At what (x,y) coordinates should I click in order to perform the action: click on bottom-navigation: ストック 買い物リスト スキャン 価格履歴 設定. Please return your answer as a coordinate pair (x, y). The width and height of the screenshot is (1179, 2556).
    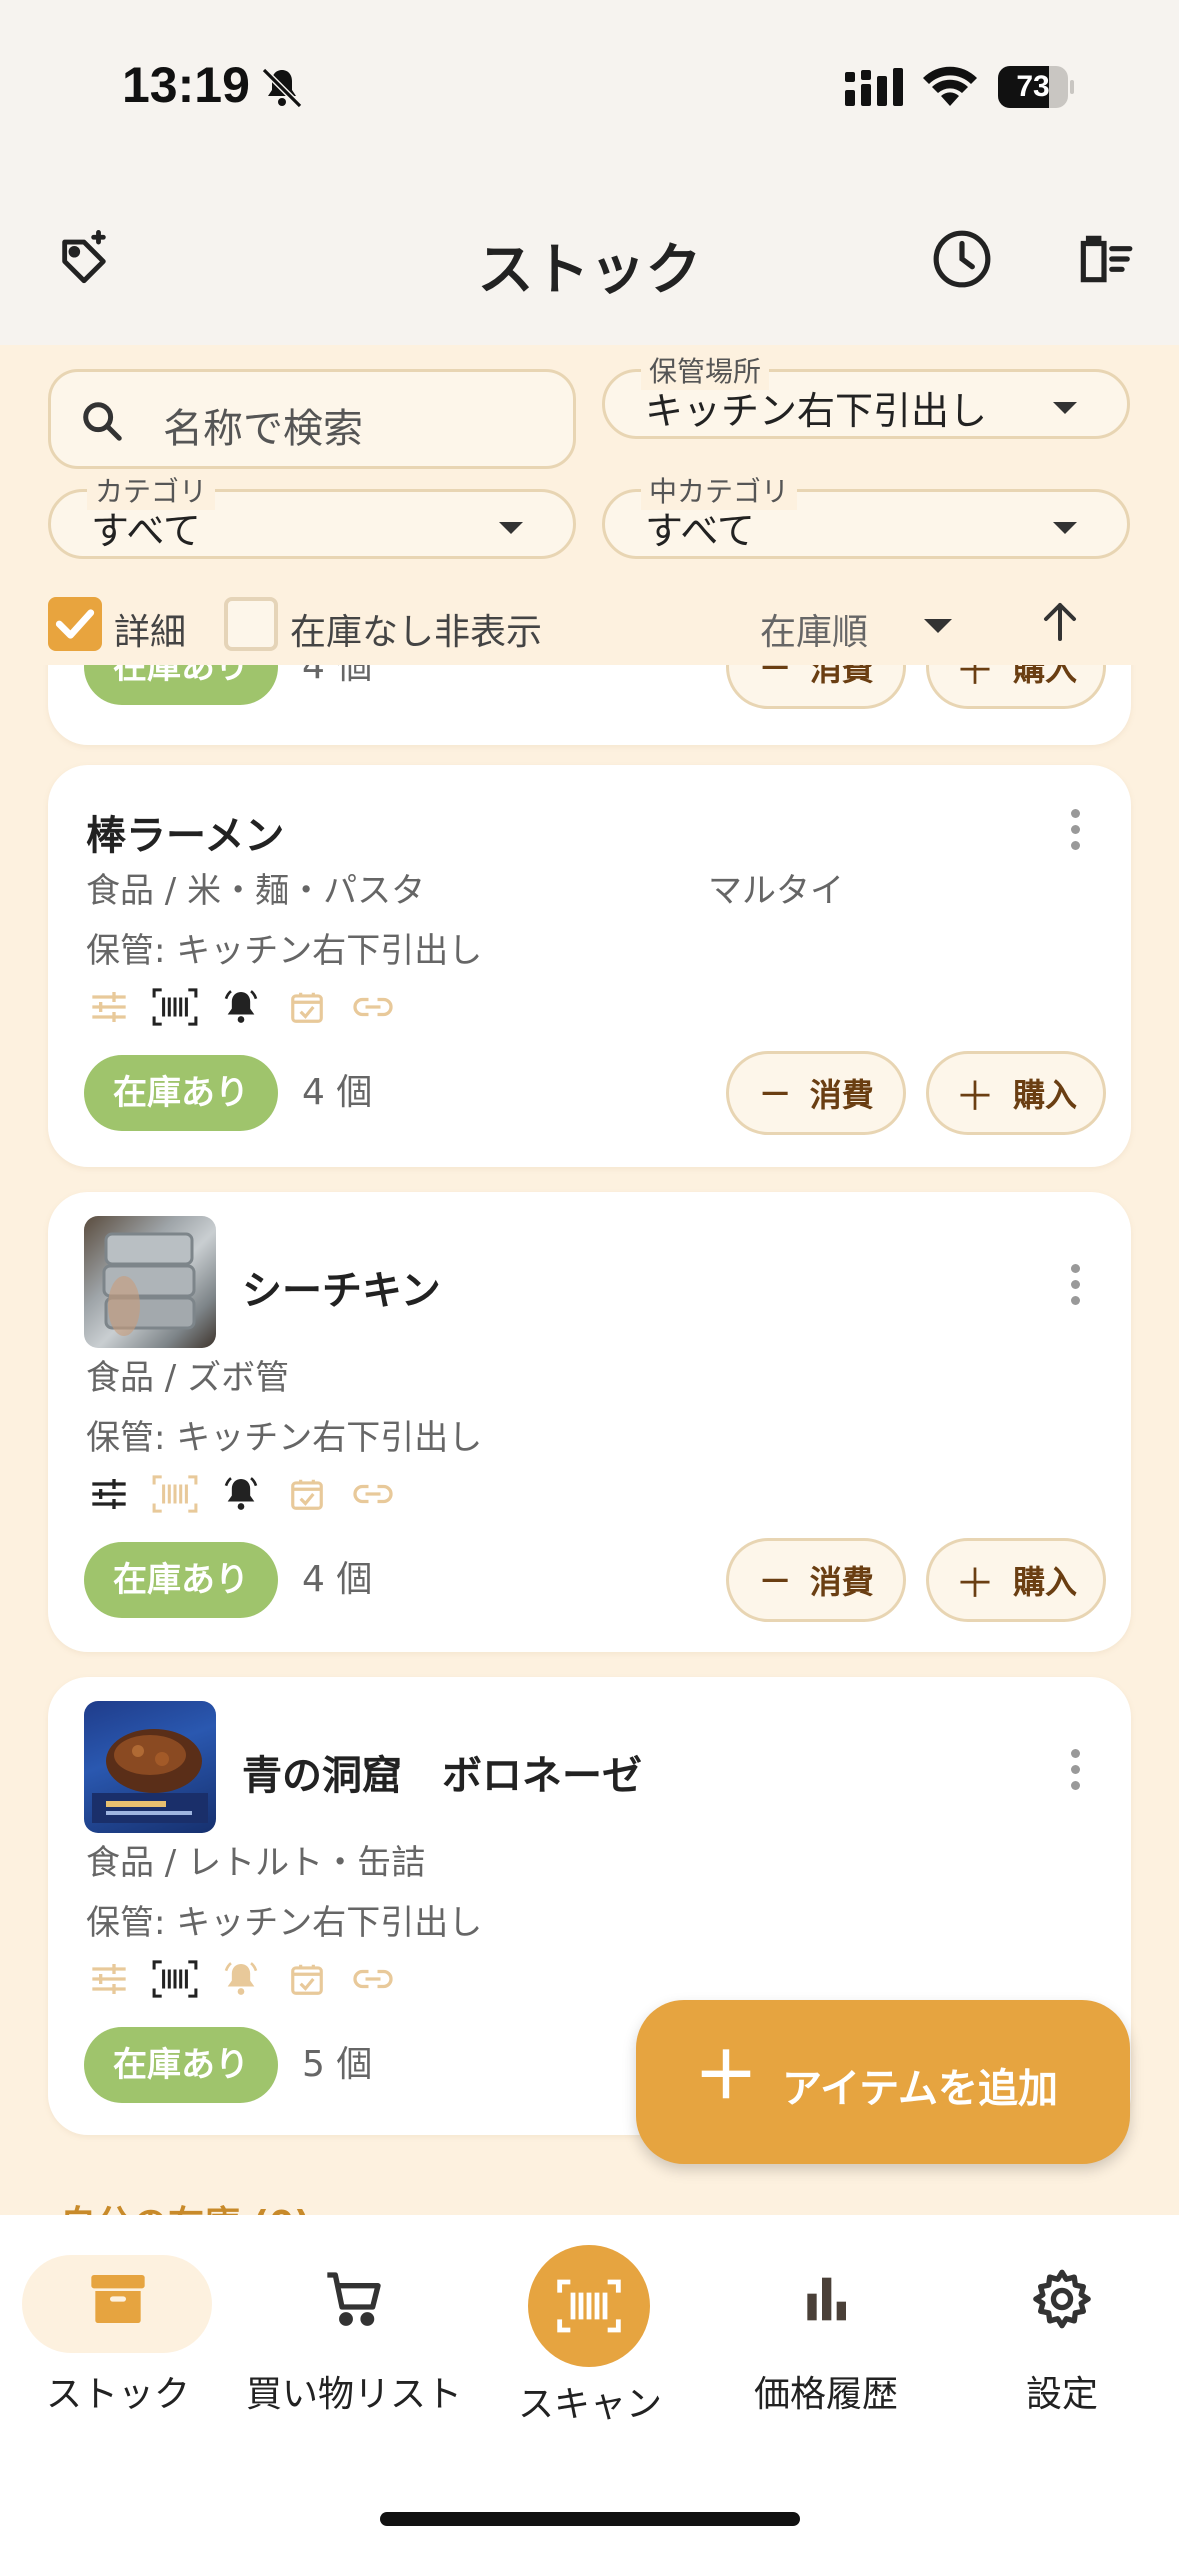
    Looking at the image, I should click on (589, 2385).